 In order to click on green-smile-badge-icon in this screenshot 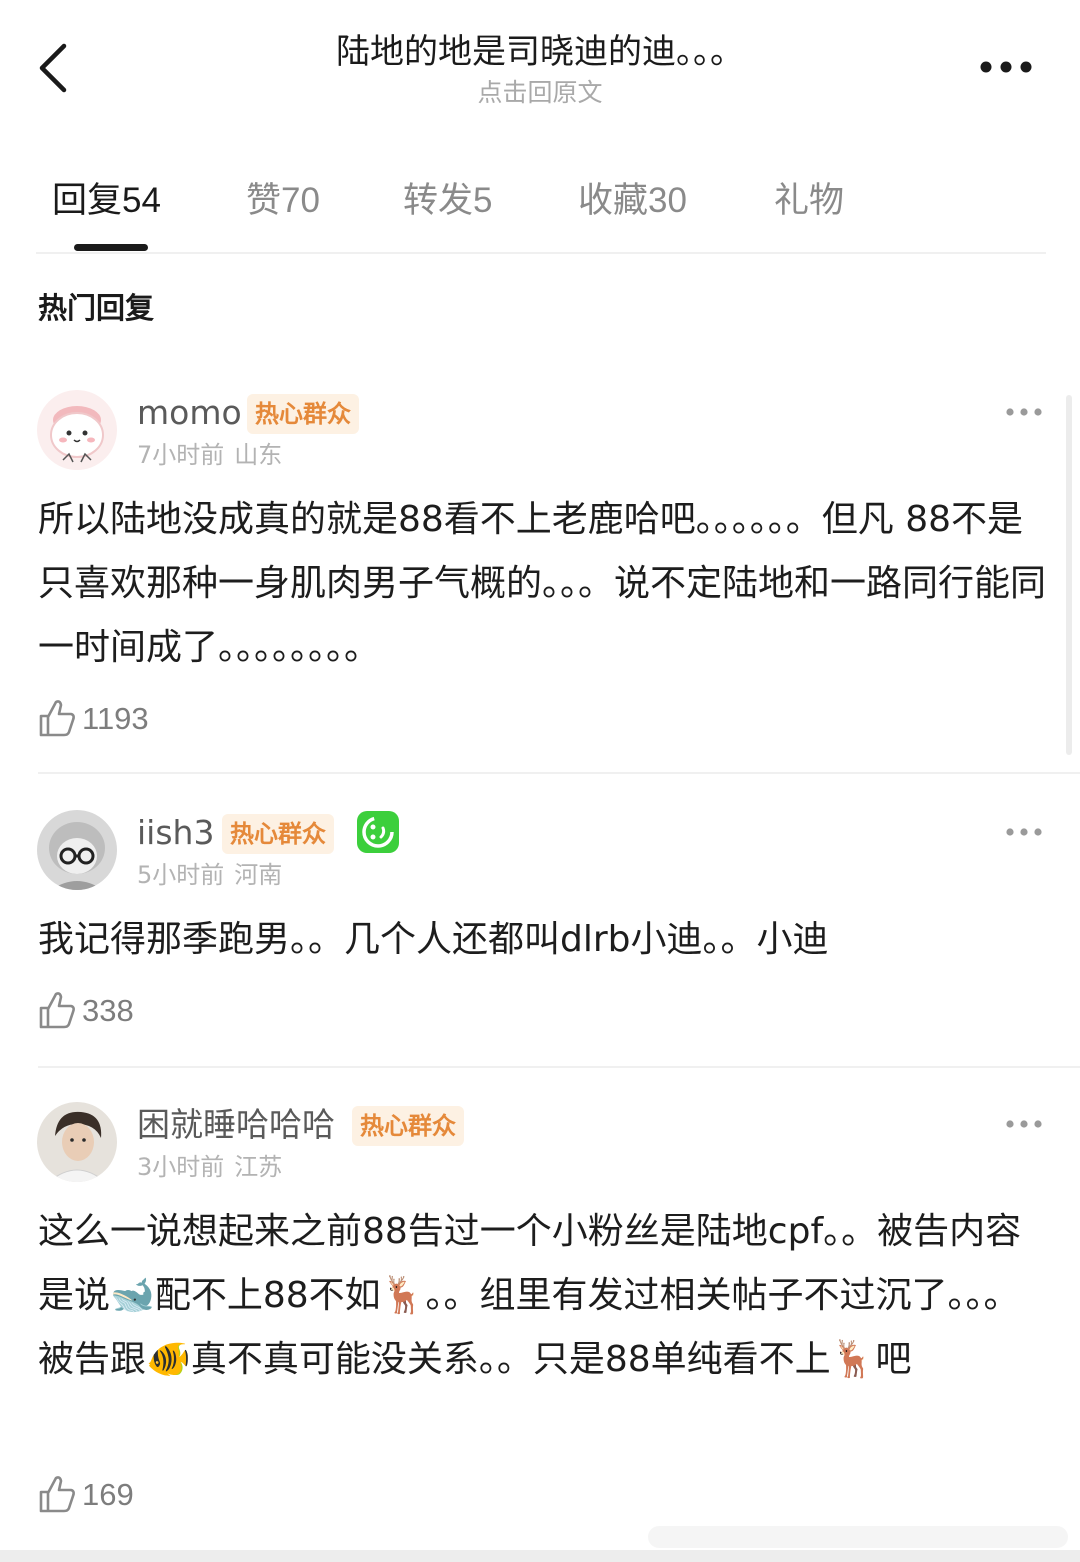, I will do `click(378, 832)`.